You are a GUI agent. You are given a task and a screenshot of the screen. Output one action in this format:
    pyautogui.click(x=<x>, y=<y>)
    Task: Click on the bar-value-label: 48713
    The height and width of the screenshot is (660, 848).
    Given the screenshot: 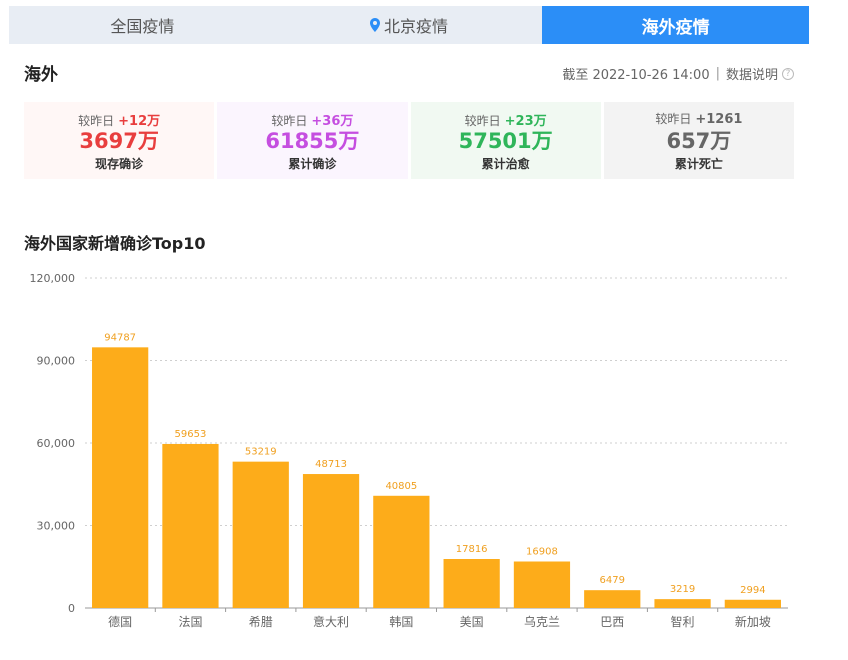 What is the action you would take?
    pyautogui.click(x=331, y=464)
    